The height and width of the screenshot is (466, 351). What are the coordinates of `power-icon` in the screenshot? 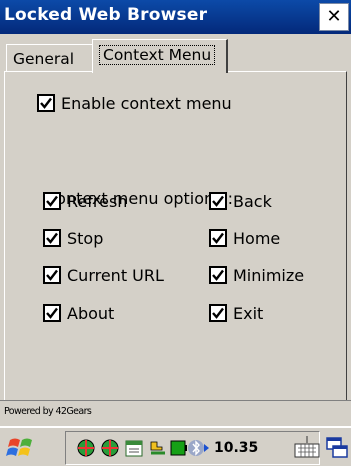 It's located at (158, 448).